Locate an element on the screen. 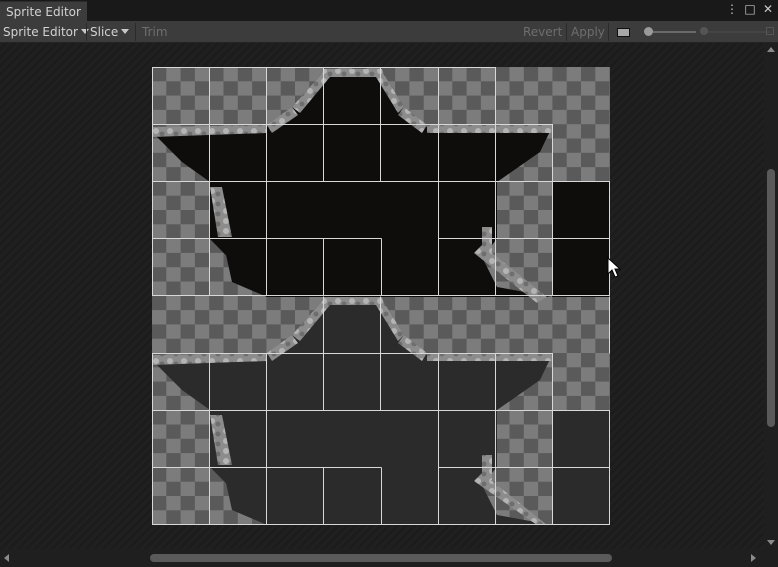  rgb-swatch-icon is located at coordinates (623, 32).